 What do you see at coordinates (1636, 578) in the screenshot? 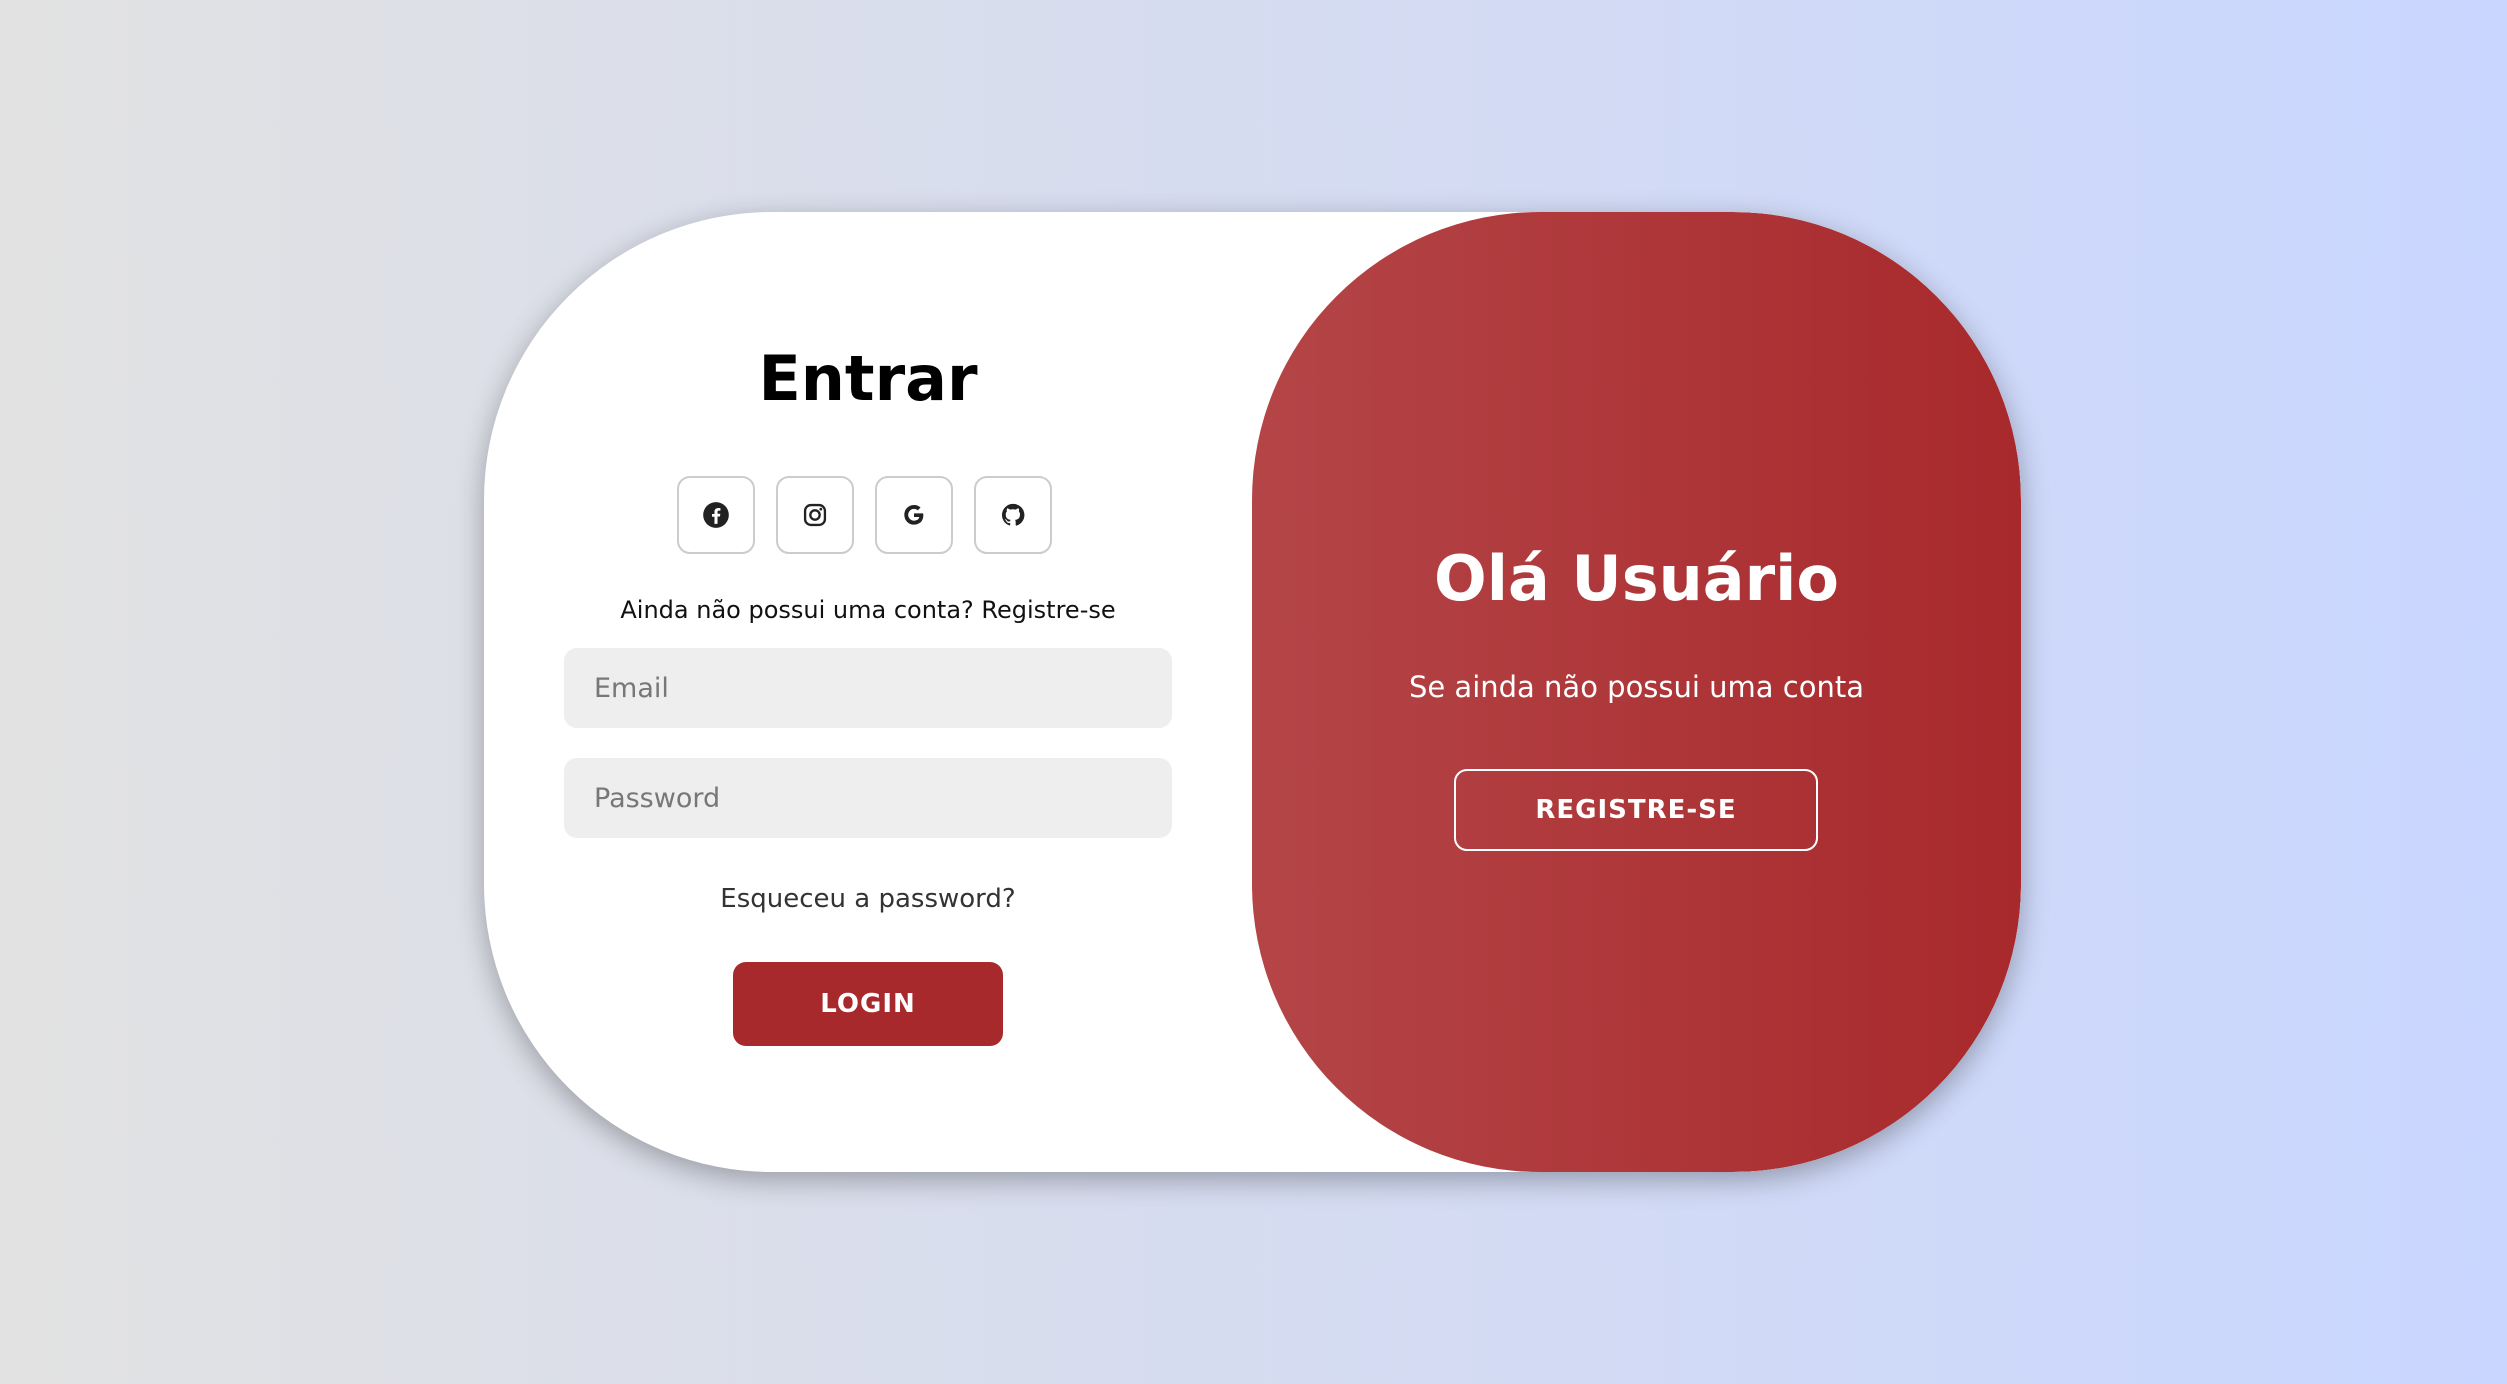
I see `panel-title: Olá Usuário` at bounding box center [1636, 578].